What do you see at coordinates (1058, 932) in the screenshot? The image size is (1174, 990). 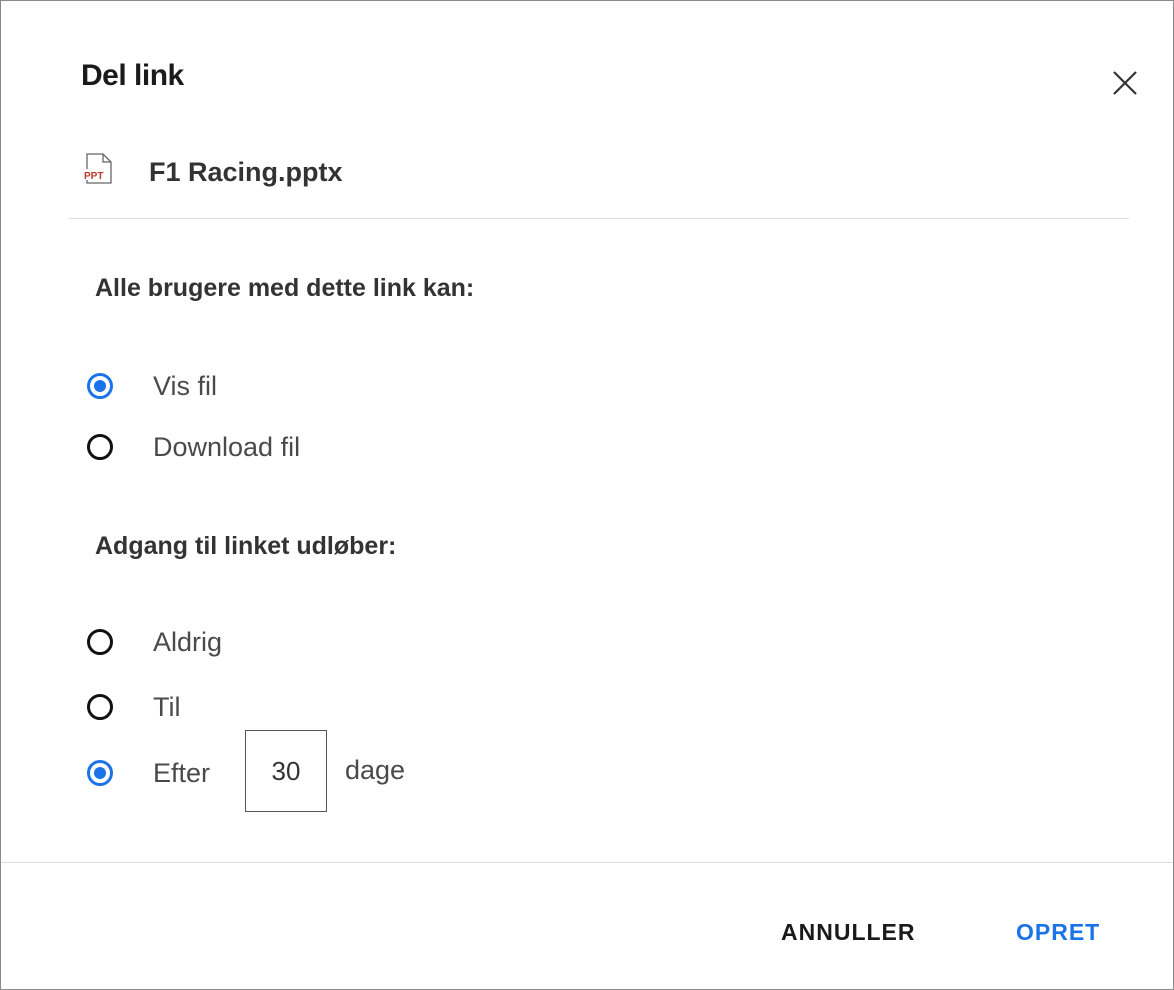 I see `create-button: OPRET` at bounding box center [1058, 932].